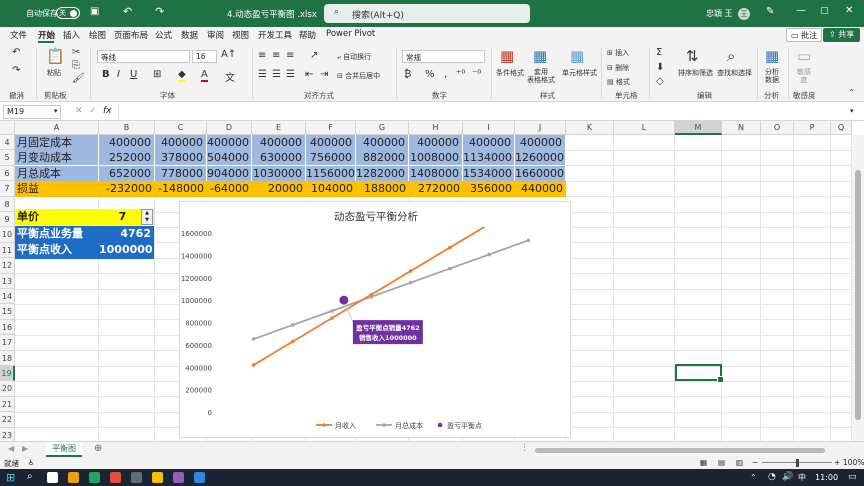  I want to click on row-header-5: 5, so click(7, 158).